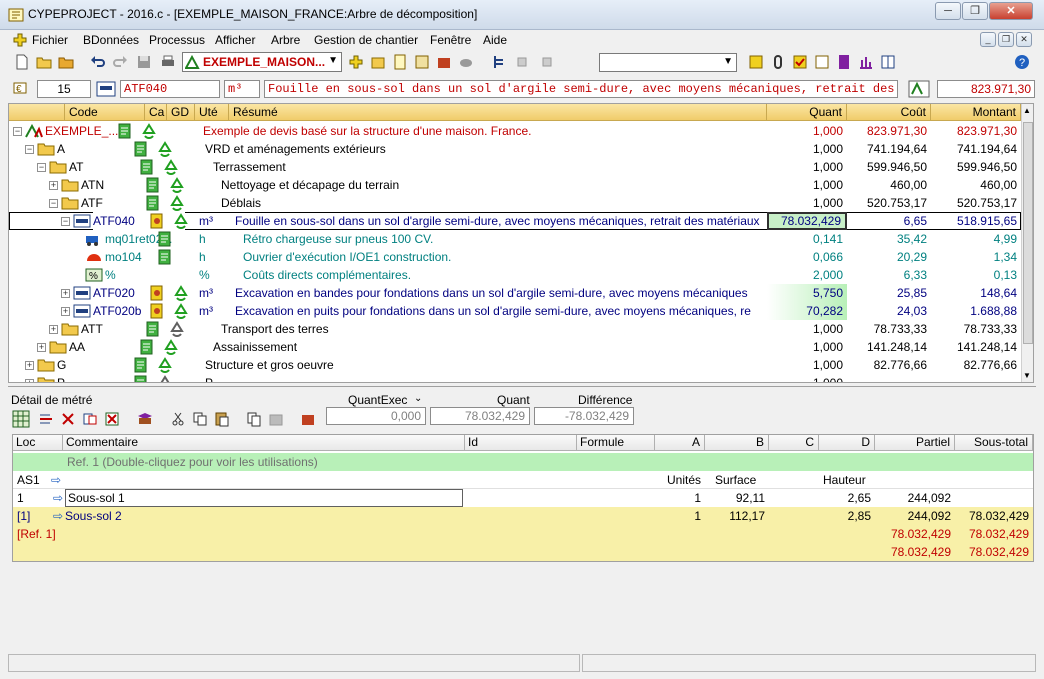 This screenshot has width=1044, height=679. I want to click on minimize-button: ─, so click(948, 11).